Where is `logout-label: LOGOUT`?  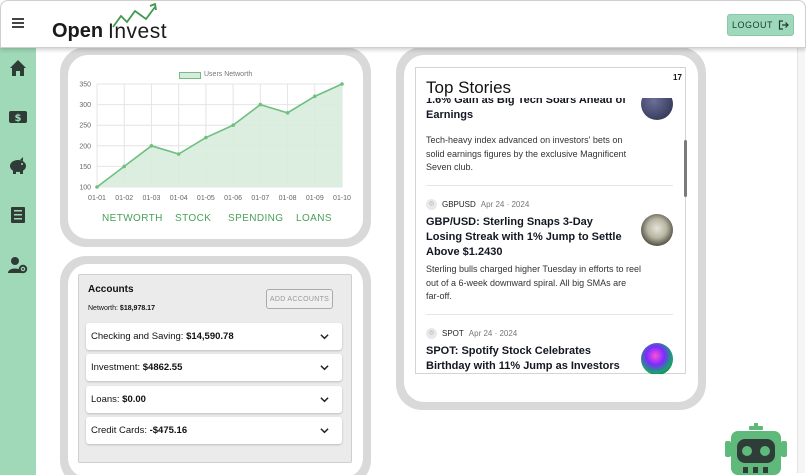
logout-label: LOGOUT is located at coordinates (752, 25).